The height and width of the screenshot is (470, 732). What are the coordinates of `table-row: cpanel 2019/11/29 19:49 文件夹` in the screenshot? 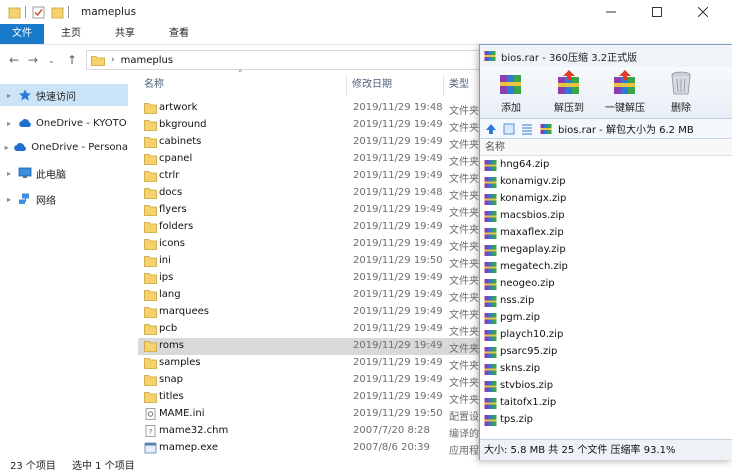 It's located at (318, 159).